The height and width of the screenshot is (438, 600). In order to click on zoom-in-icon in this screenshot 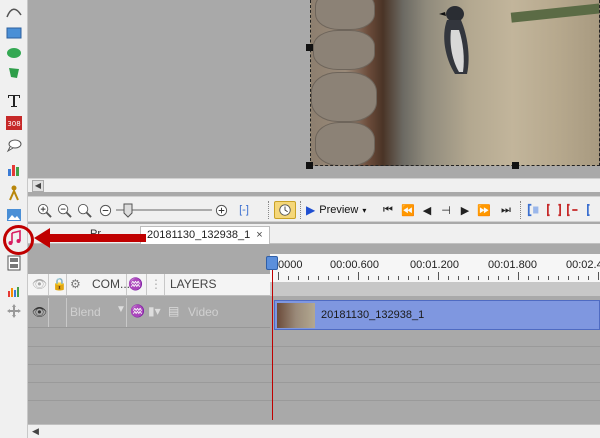, I will do `click(44, 210)`.